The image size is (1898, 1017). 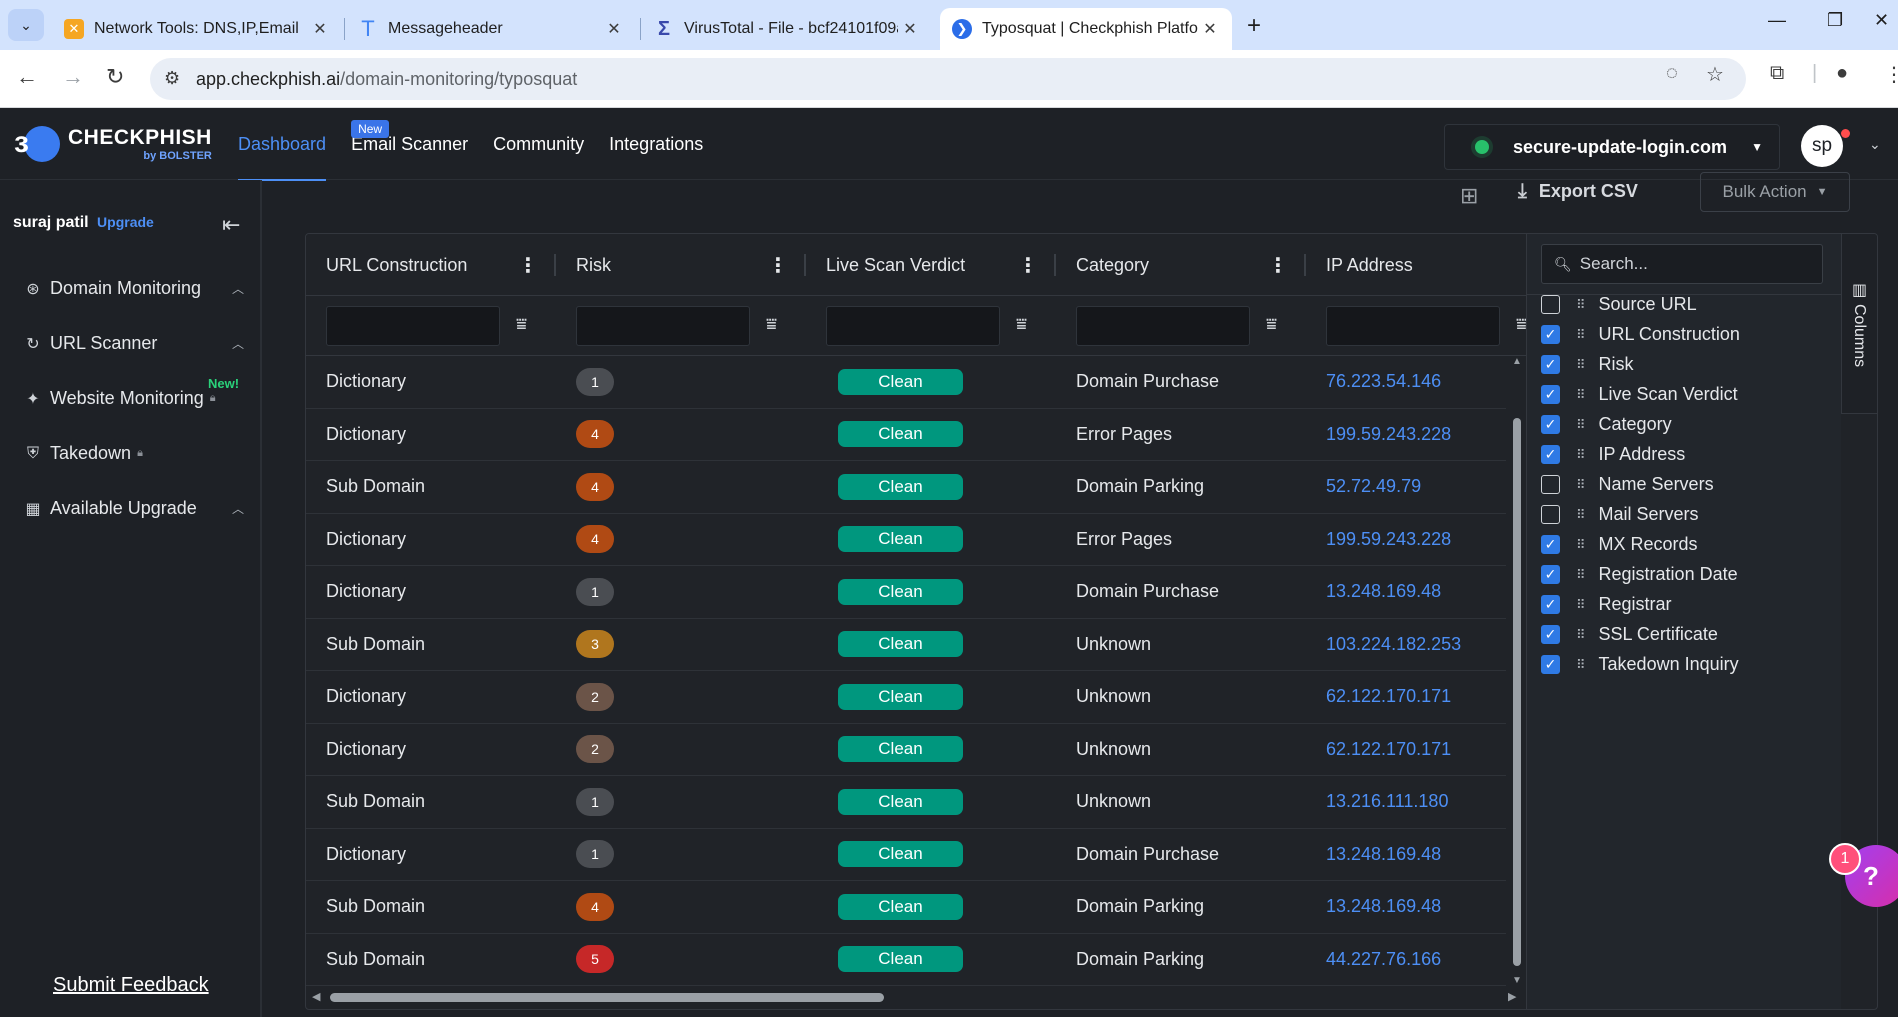 What do you see at coordinates (131, 985) in the screenshot?
I see `submit-feedback-link: Submit Feedback` at bounding box center [131, 985].